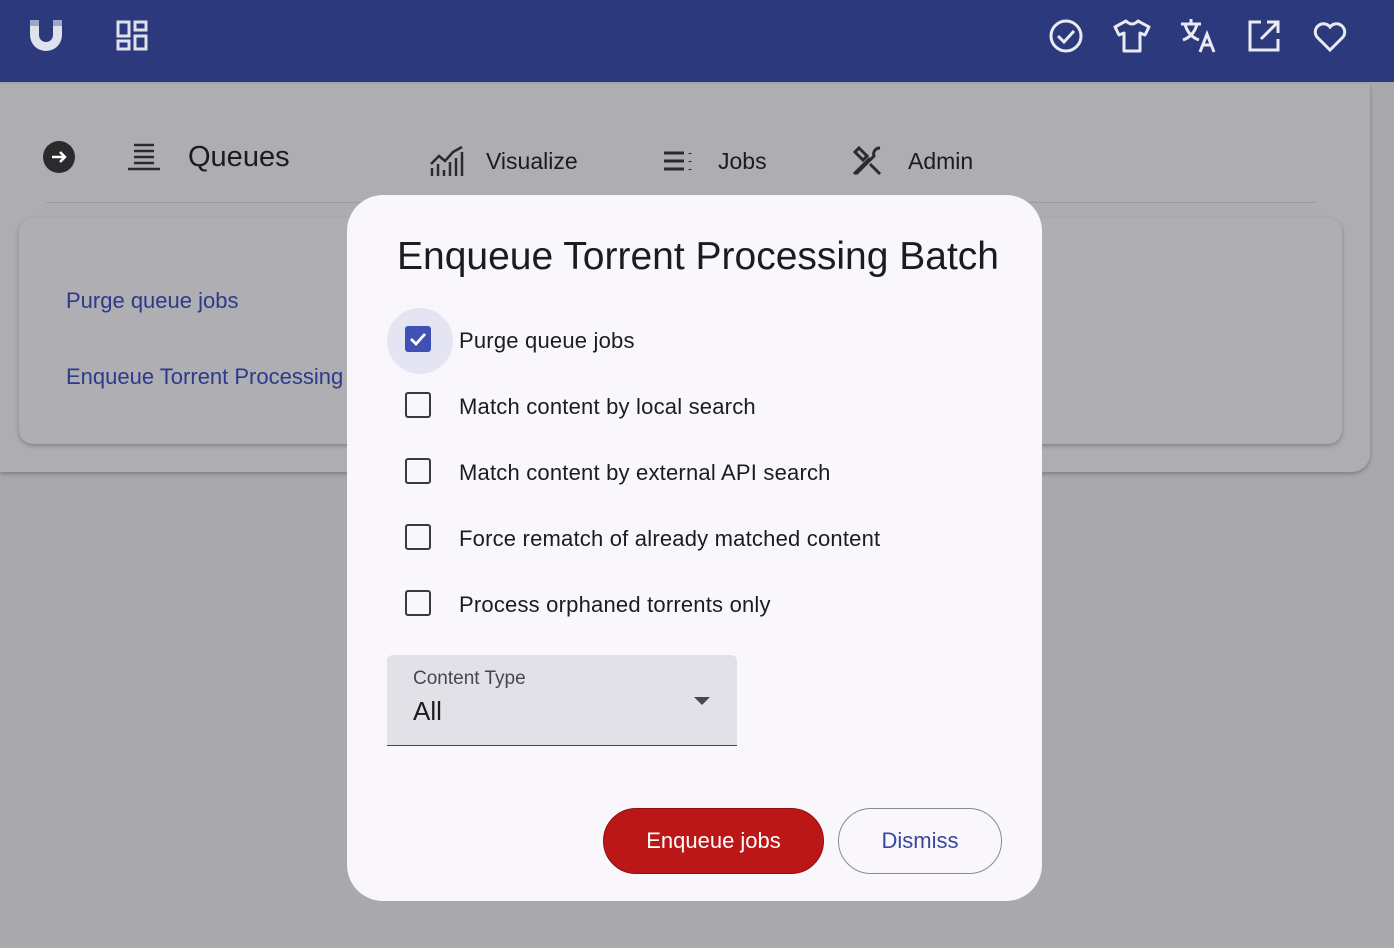 The height and width of the screenshot is (948, 1394). I want to click on content-type-value: All, so click(427, 711).